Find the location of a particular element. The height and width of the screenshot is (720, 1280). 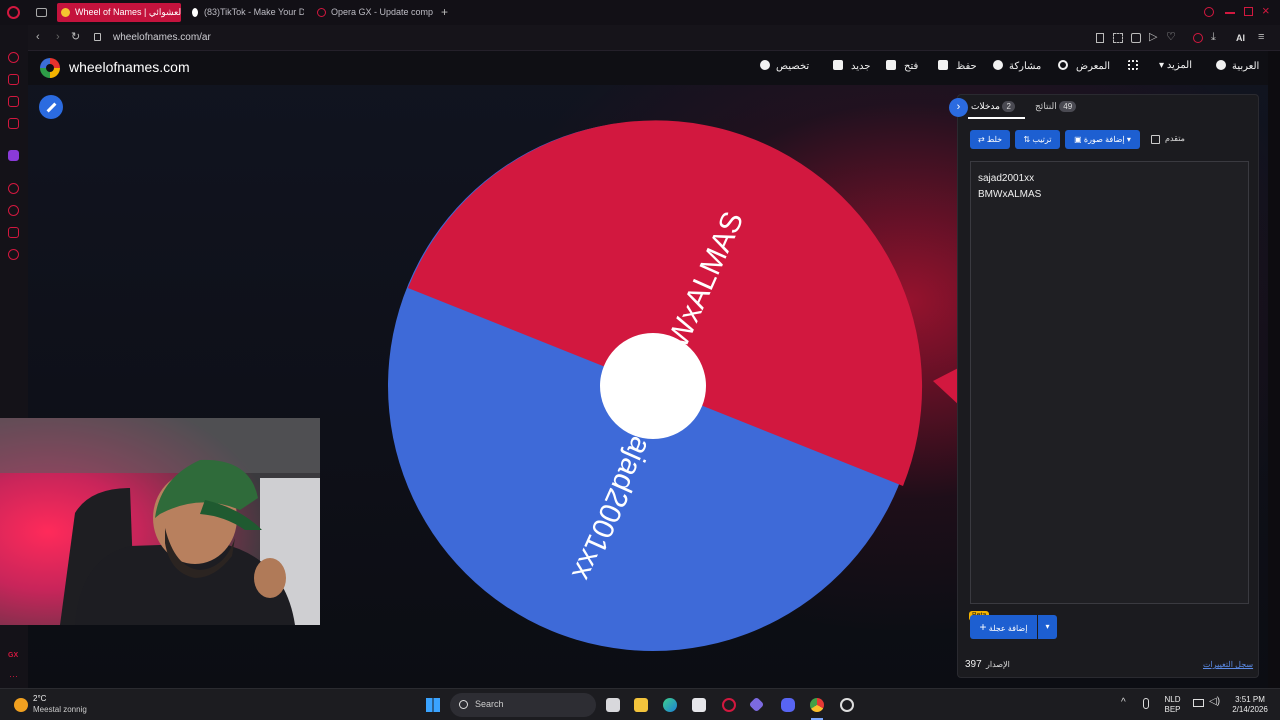

tab-results: النتائج 49 is located at coordinates (1056, 106).